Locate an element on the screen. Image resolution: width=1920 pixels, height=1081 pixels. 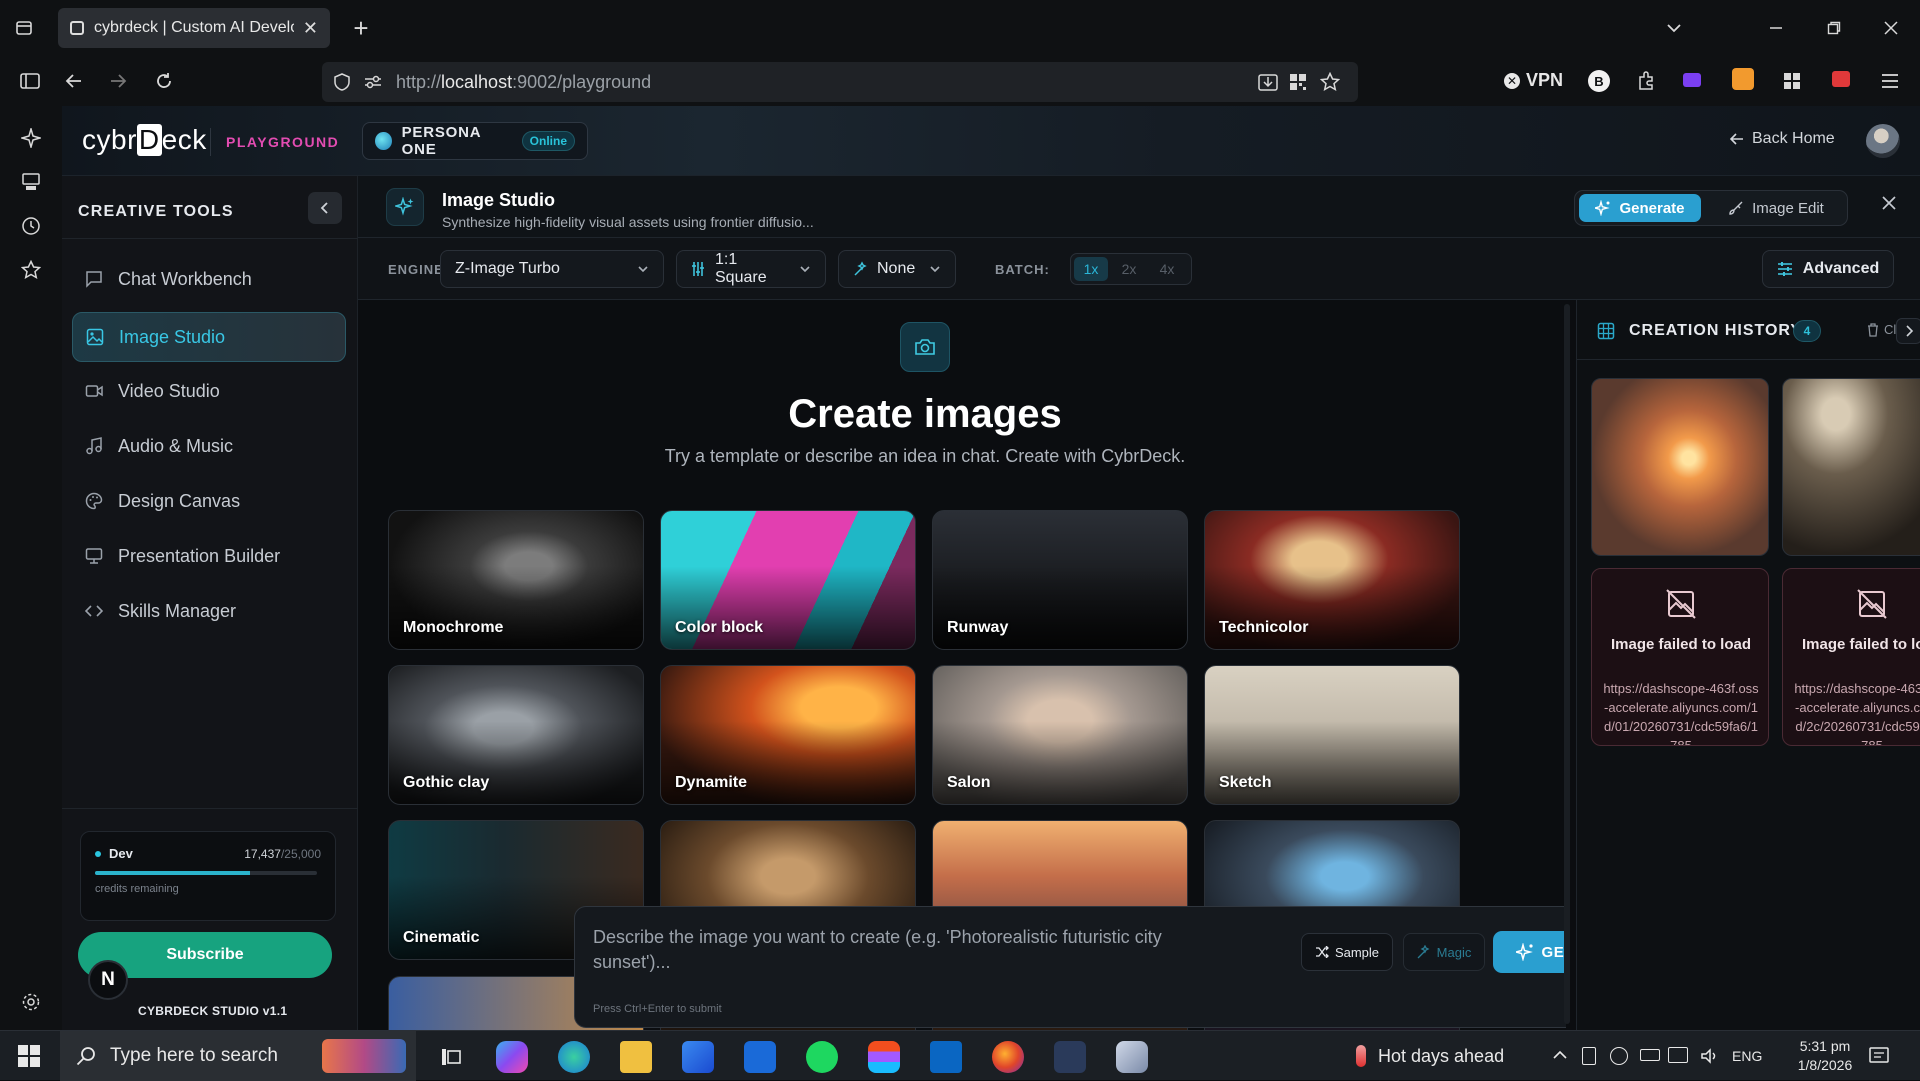
tab-close-icon: ✕ is located at coordinates (310, 28).